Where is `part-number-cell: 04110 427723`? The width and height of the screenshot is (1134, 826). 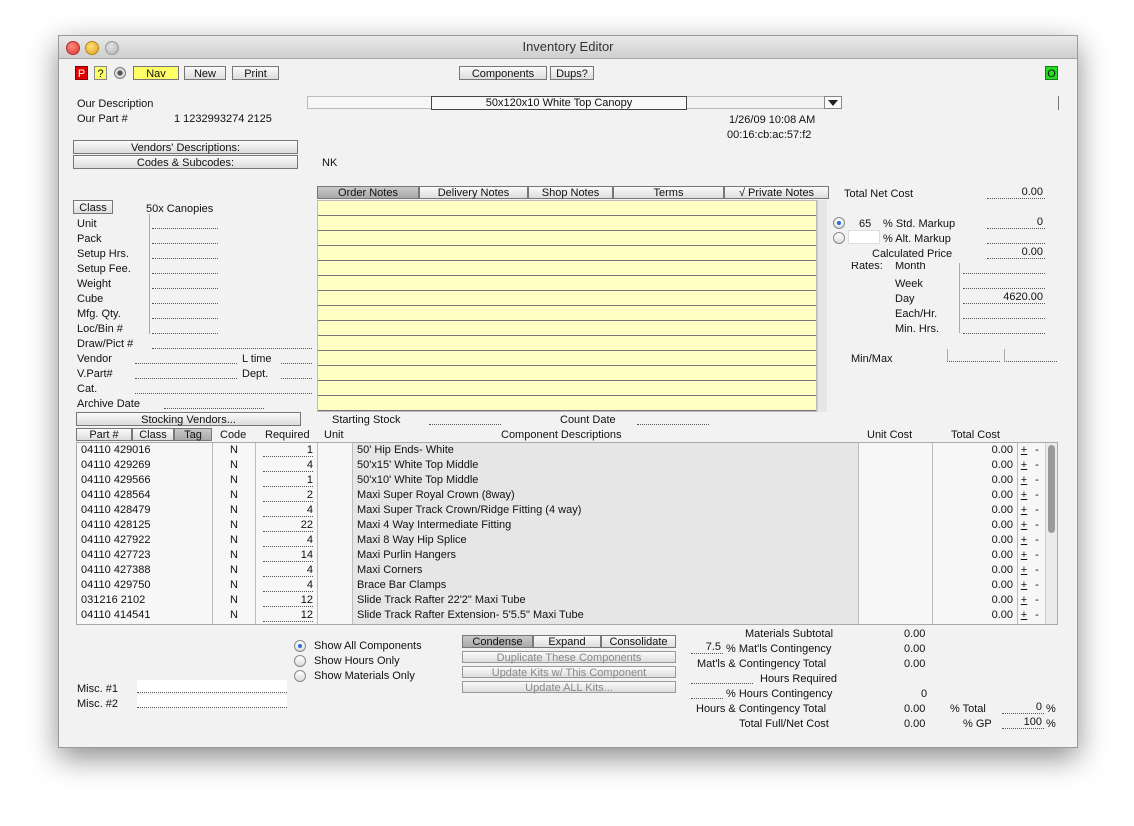 part-number-cell: 04110 427723 is located at coordinates (143, 555).